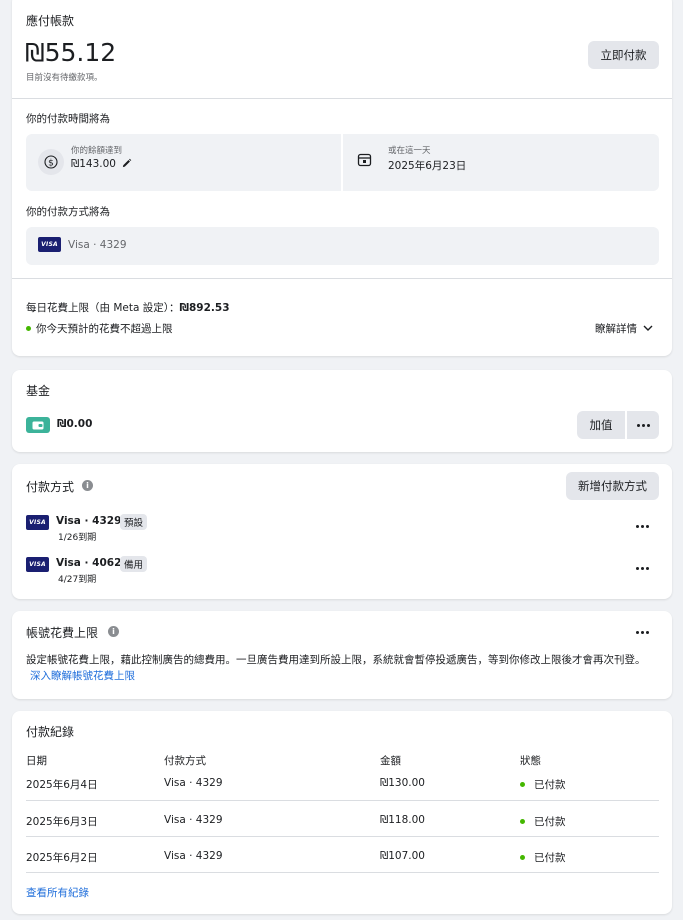  What do you see at coordinates (50, 487) in the screenshot?
I see `payment-methods-title: 付款方式` at bounding box center [50, 487].